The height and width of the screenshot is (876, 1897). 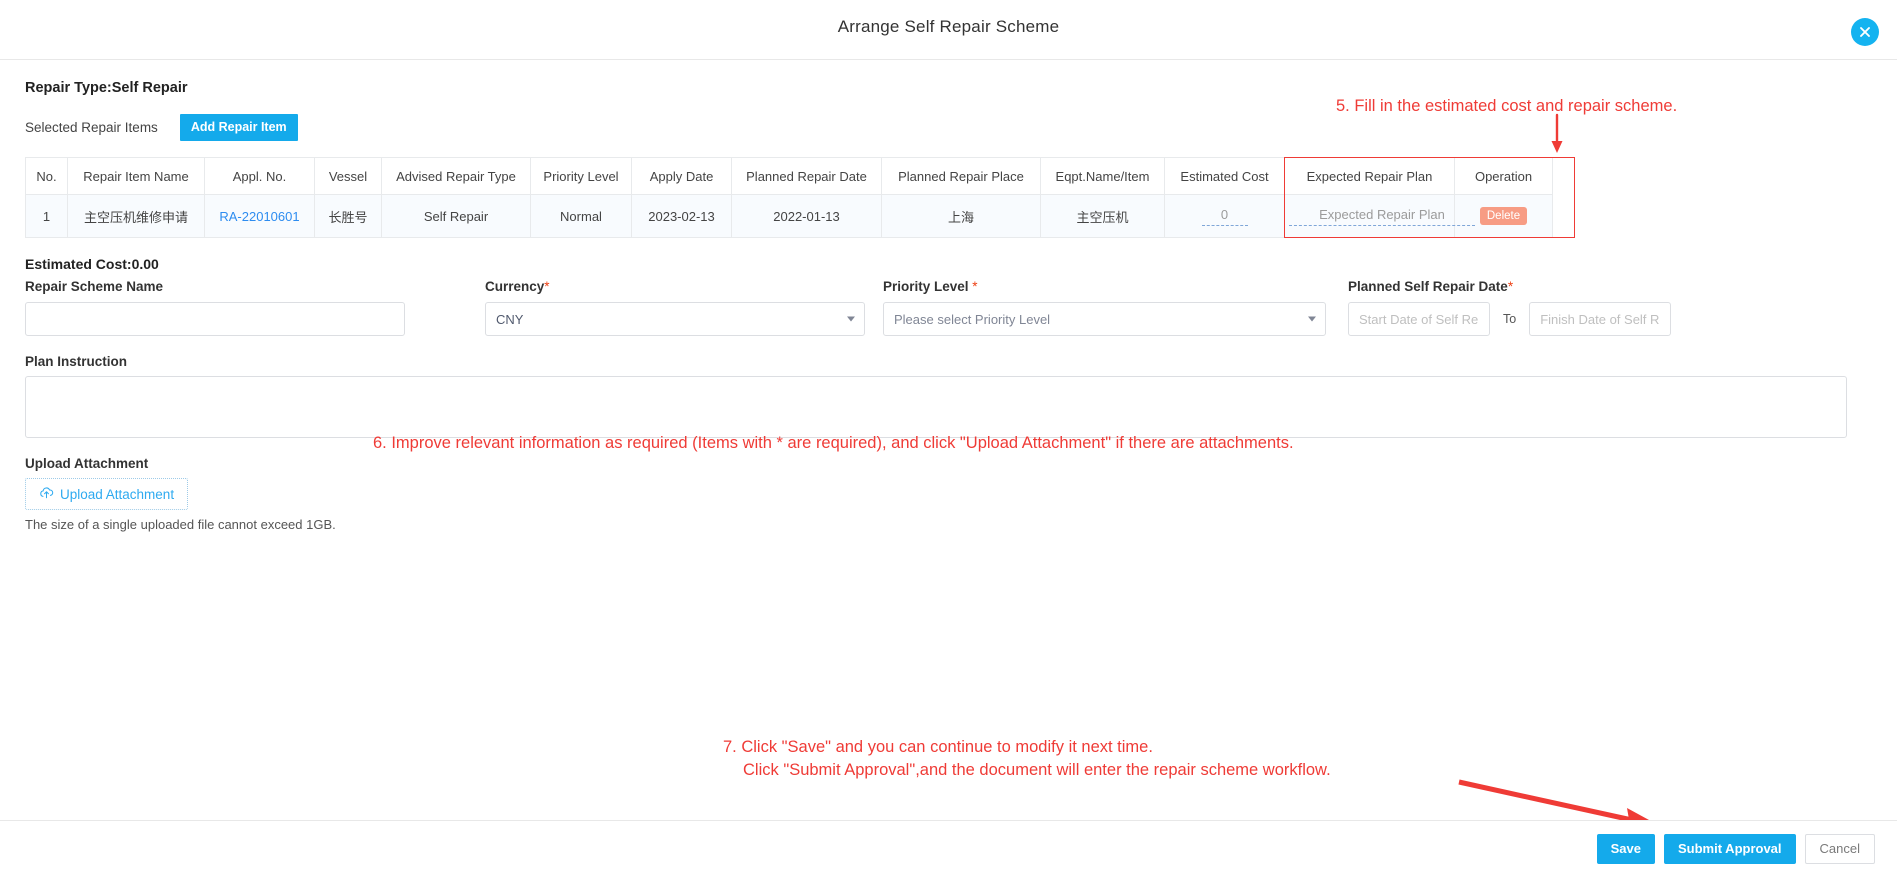 I want to click on cancel-button: Cancel, so click(x=1839, y=848).